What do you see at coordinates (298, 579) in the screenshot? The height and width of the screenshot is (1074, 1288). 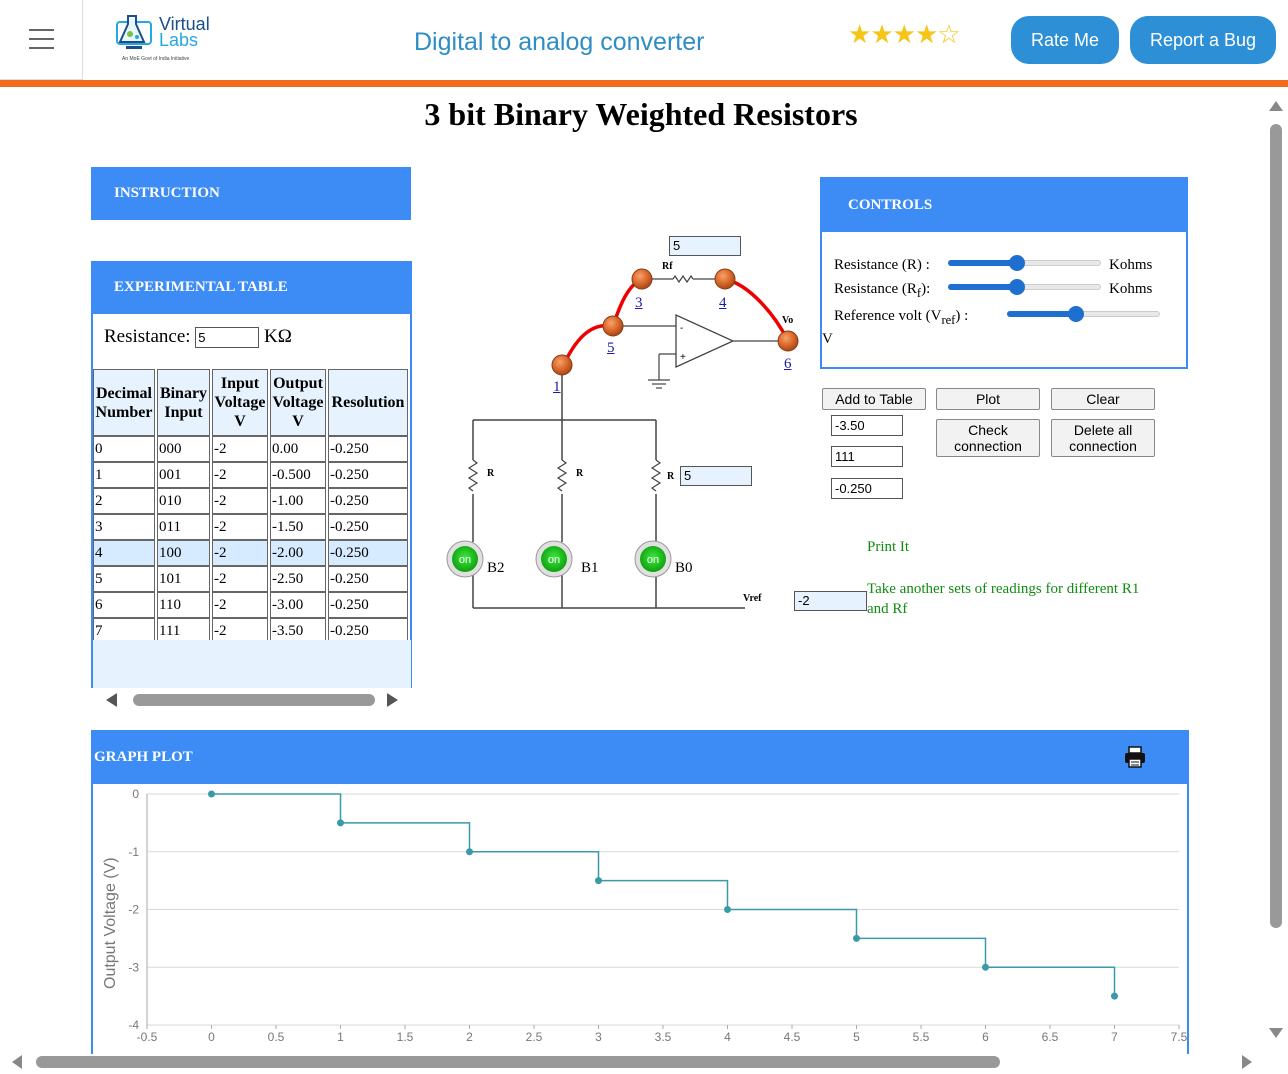 I see `output-voltage-cell: -2.50` at bounding box center [298, 579].